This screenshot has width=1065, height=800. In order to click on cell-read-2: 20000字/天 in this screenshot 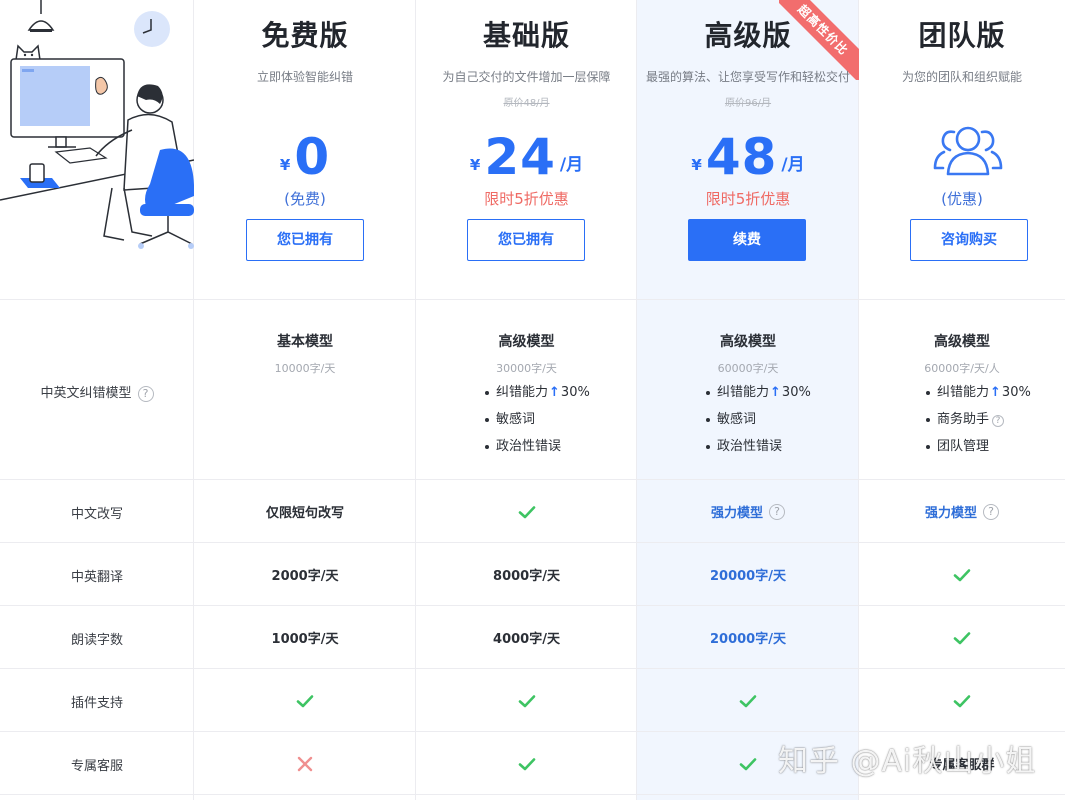, I will do `click(748, 637)`.